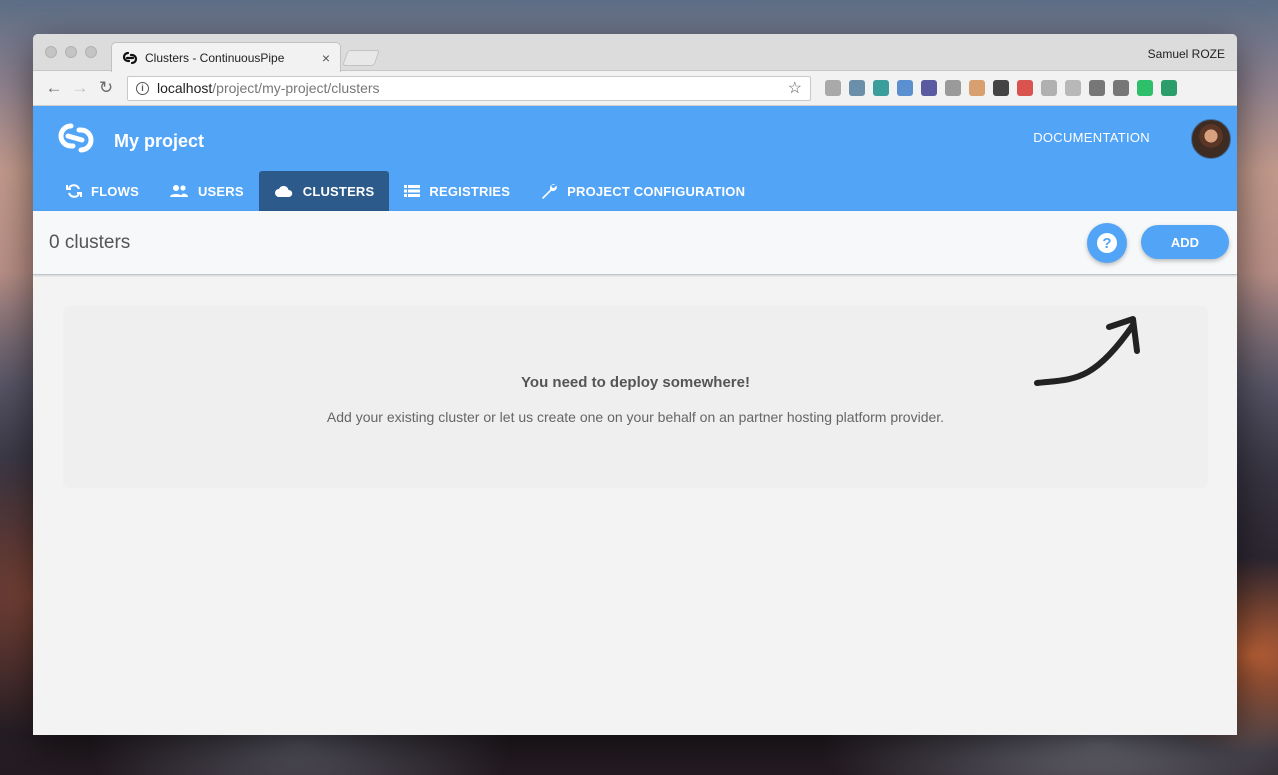 The height and width of the screenshot is (775, 1278). Describe the element at coordinates (130, 57) in the screenshot. I see `continuouspipe-favicon-icon` at that location.